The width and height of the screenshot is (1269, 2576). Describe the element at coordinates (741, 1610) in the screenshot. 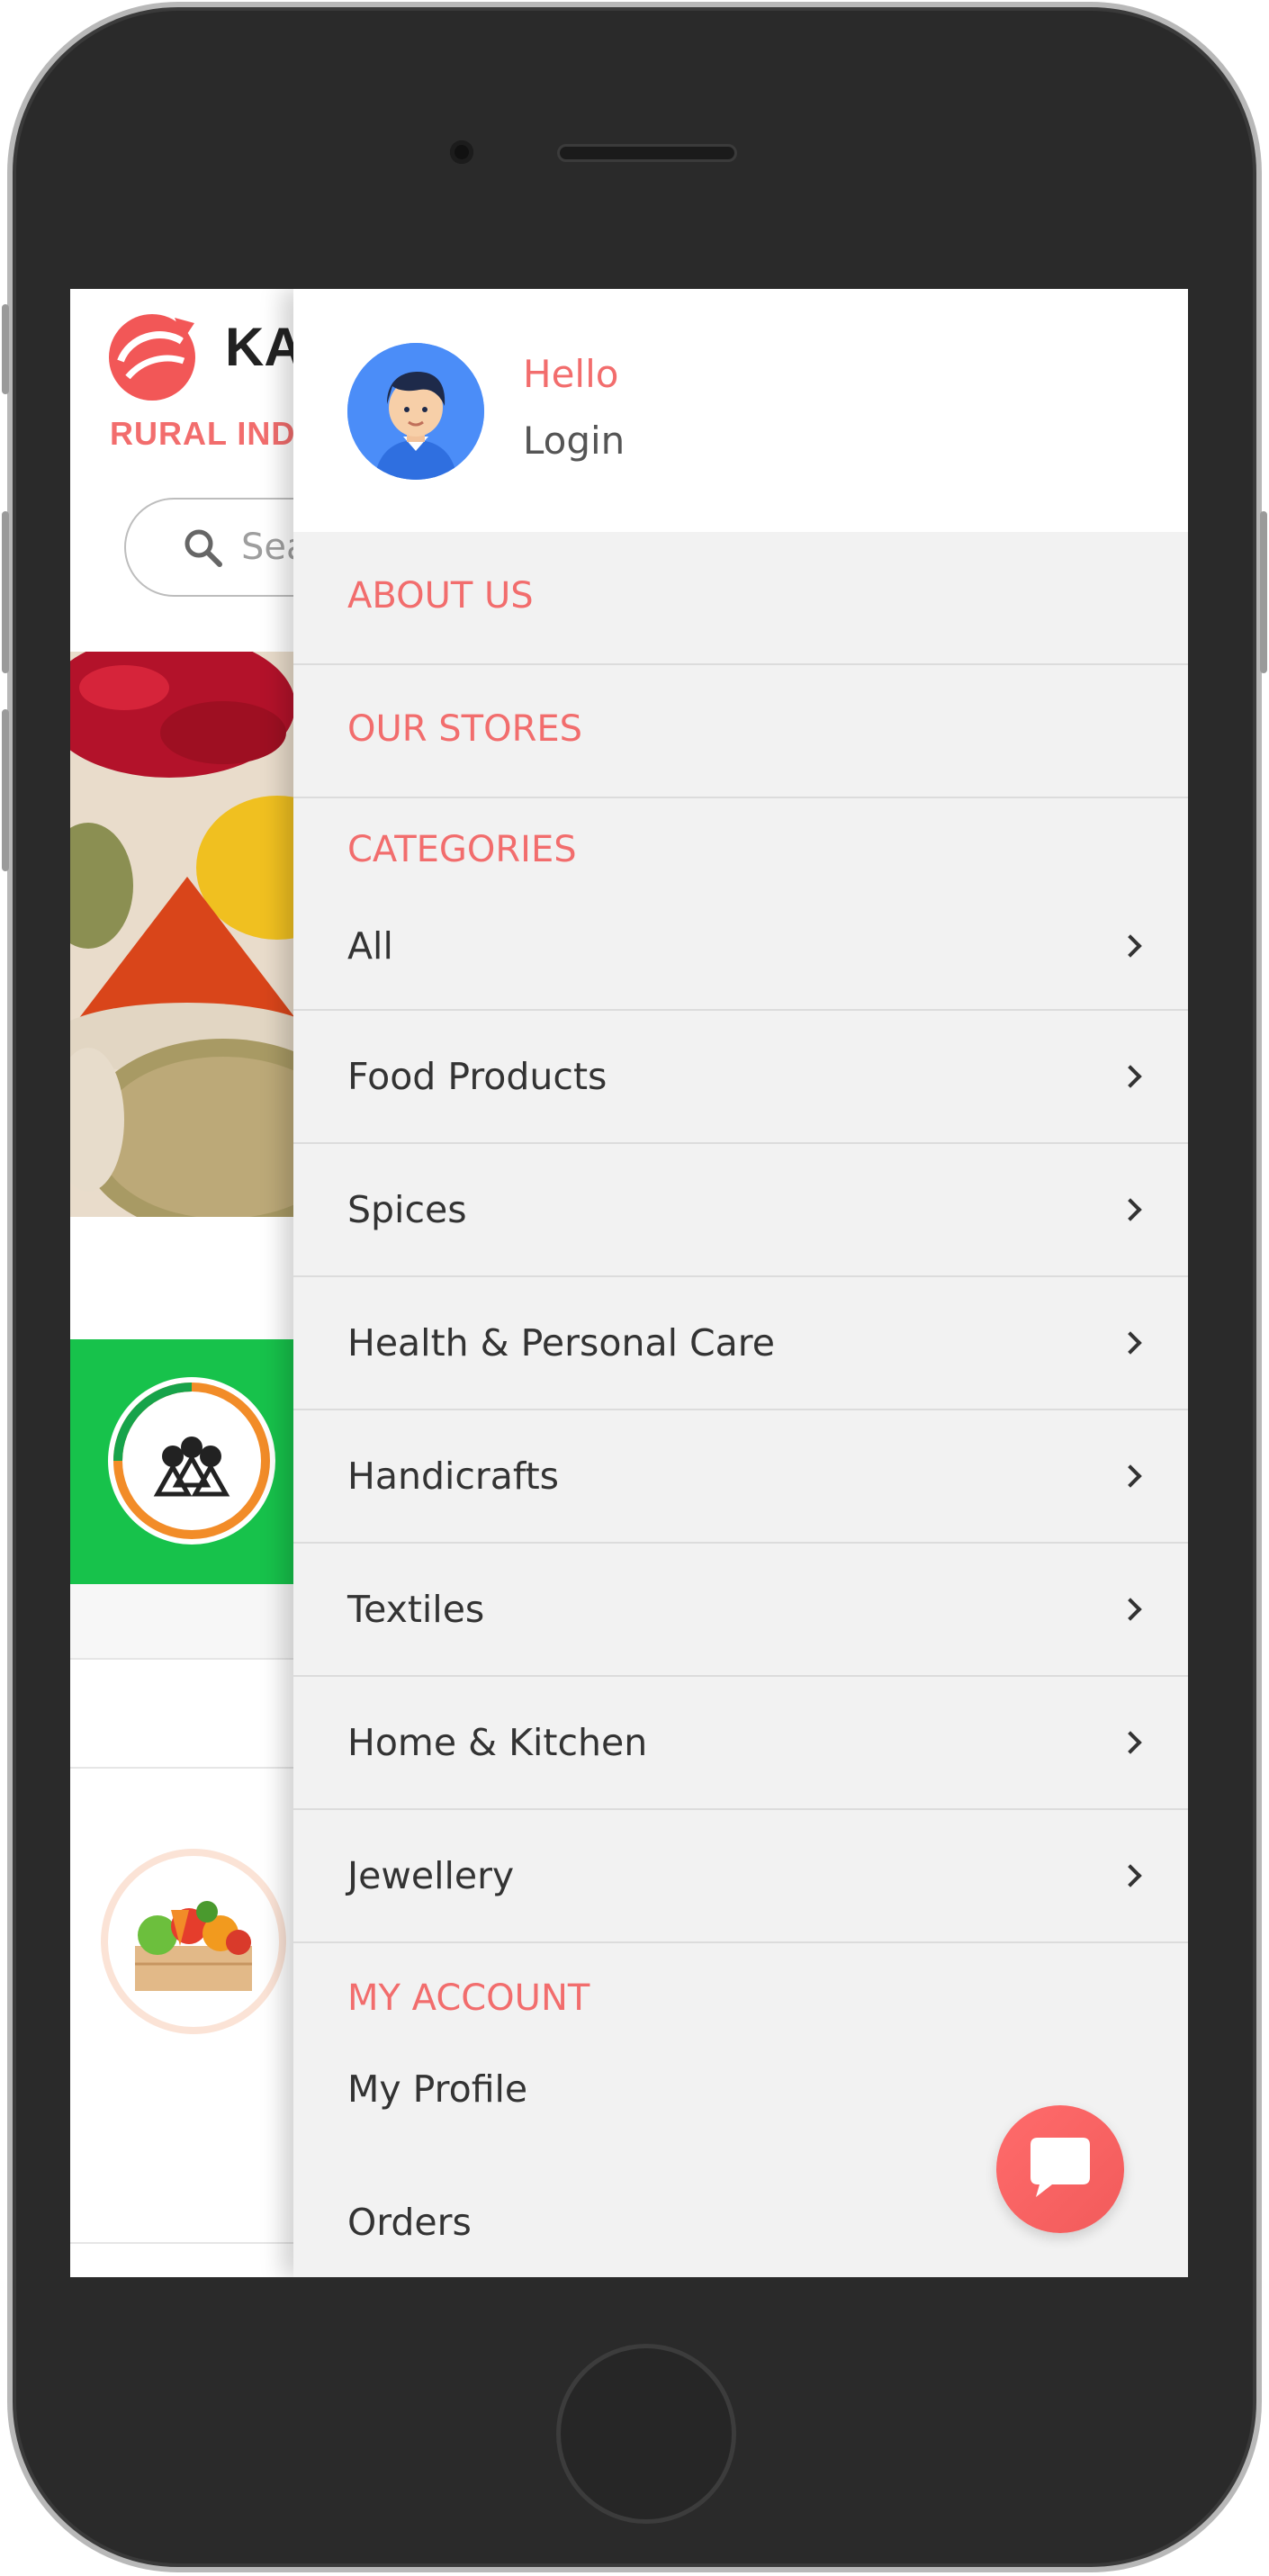

I see `category-item-textiles: Textiles` at that location.